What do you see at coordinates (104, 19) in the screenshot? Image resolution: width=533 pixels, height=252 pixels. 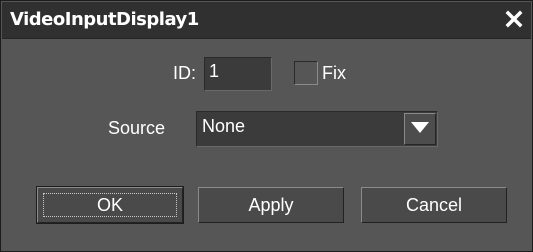 I see `dialog-title: VideoInputDisplay1` at bounding box center [104, 19].